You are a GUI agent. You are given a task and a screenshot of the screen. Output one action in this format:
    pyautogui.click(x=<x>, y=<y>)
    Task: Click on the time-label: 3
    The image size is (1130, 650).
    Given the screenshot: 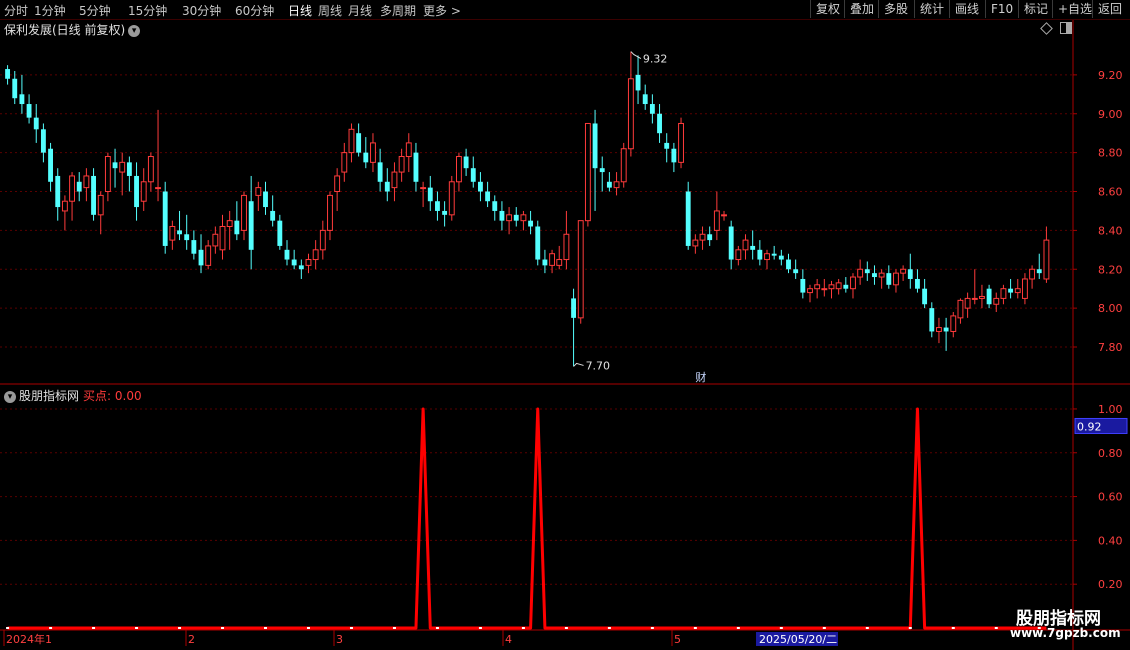 What is the action you would take?
    pyautogui.click(x=339, y=639)
    